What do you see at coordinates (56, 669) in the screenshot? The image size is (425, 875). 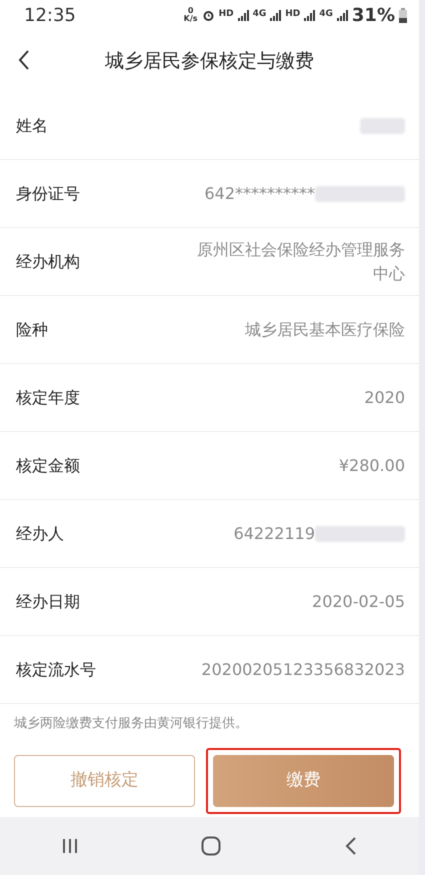 I see `field-label: 核定流水号` at bounding box center [56, 669].